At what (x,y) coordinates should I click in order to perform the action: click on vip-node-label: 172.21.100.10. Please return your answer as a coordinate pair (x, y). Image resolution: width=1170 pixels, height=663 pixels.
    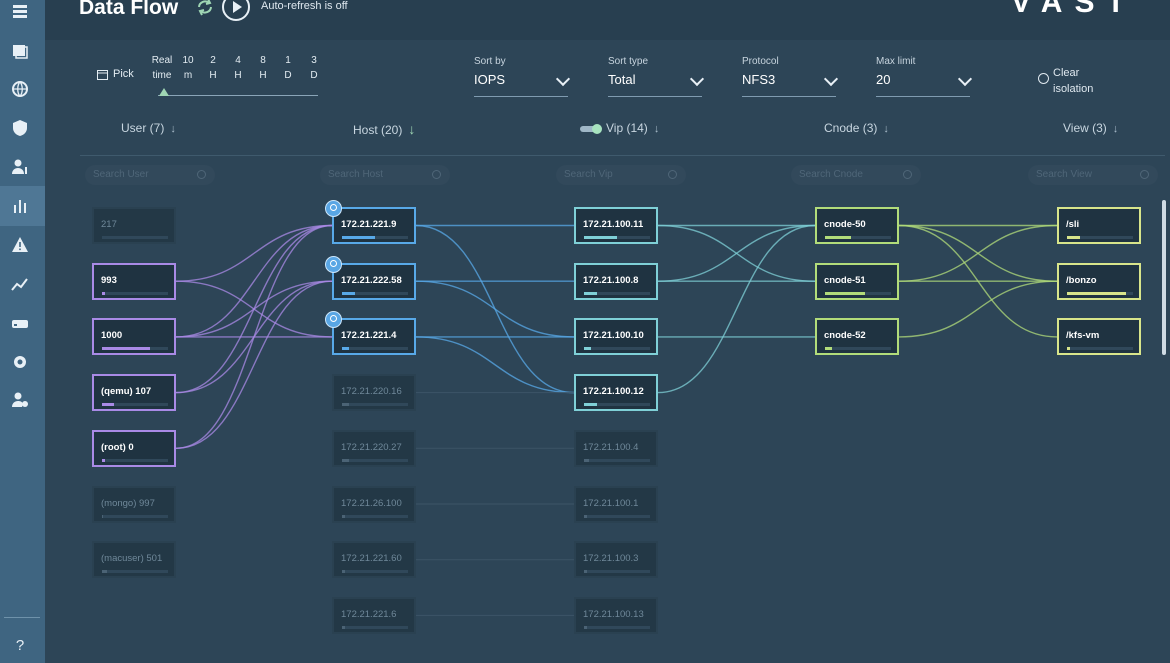
    Looking at the image, I should click on (613, 336).